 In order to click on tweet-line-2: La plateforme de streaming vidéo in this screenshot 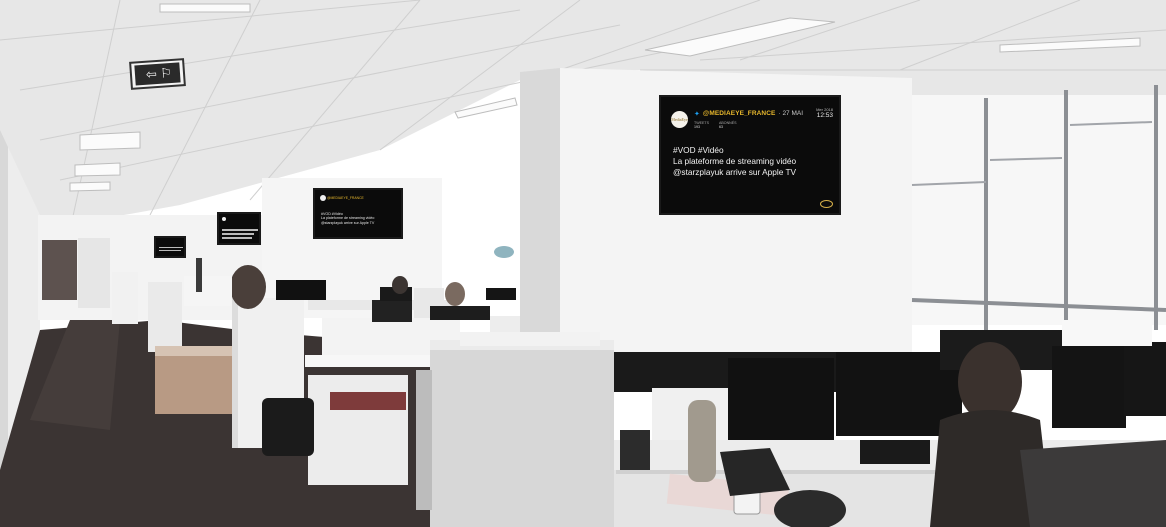, I will do `click(735, 160)`.